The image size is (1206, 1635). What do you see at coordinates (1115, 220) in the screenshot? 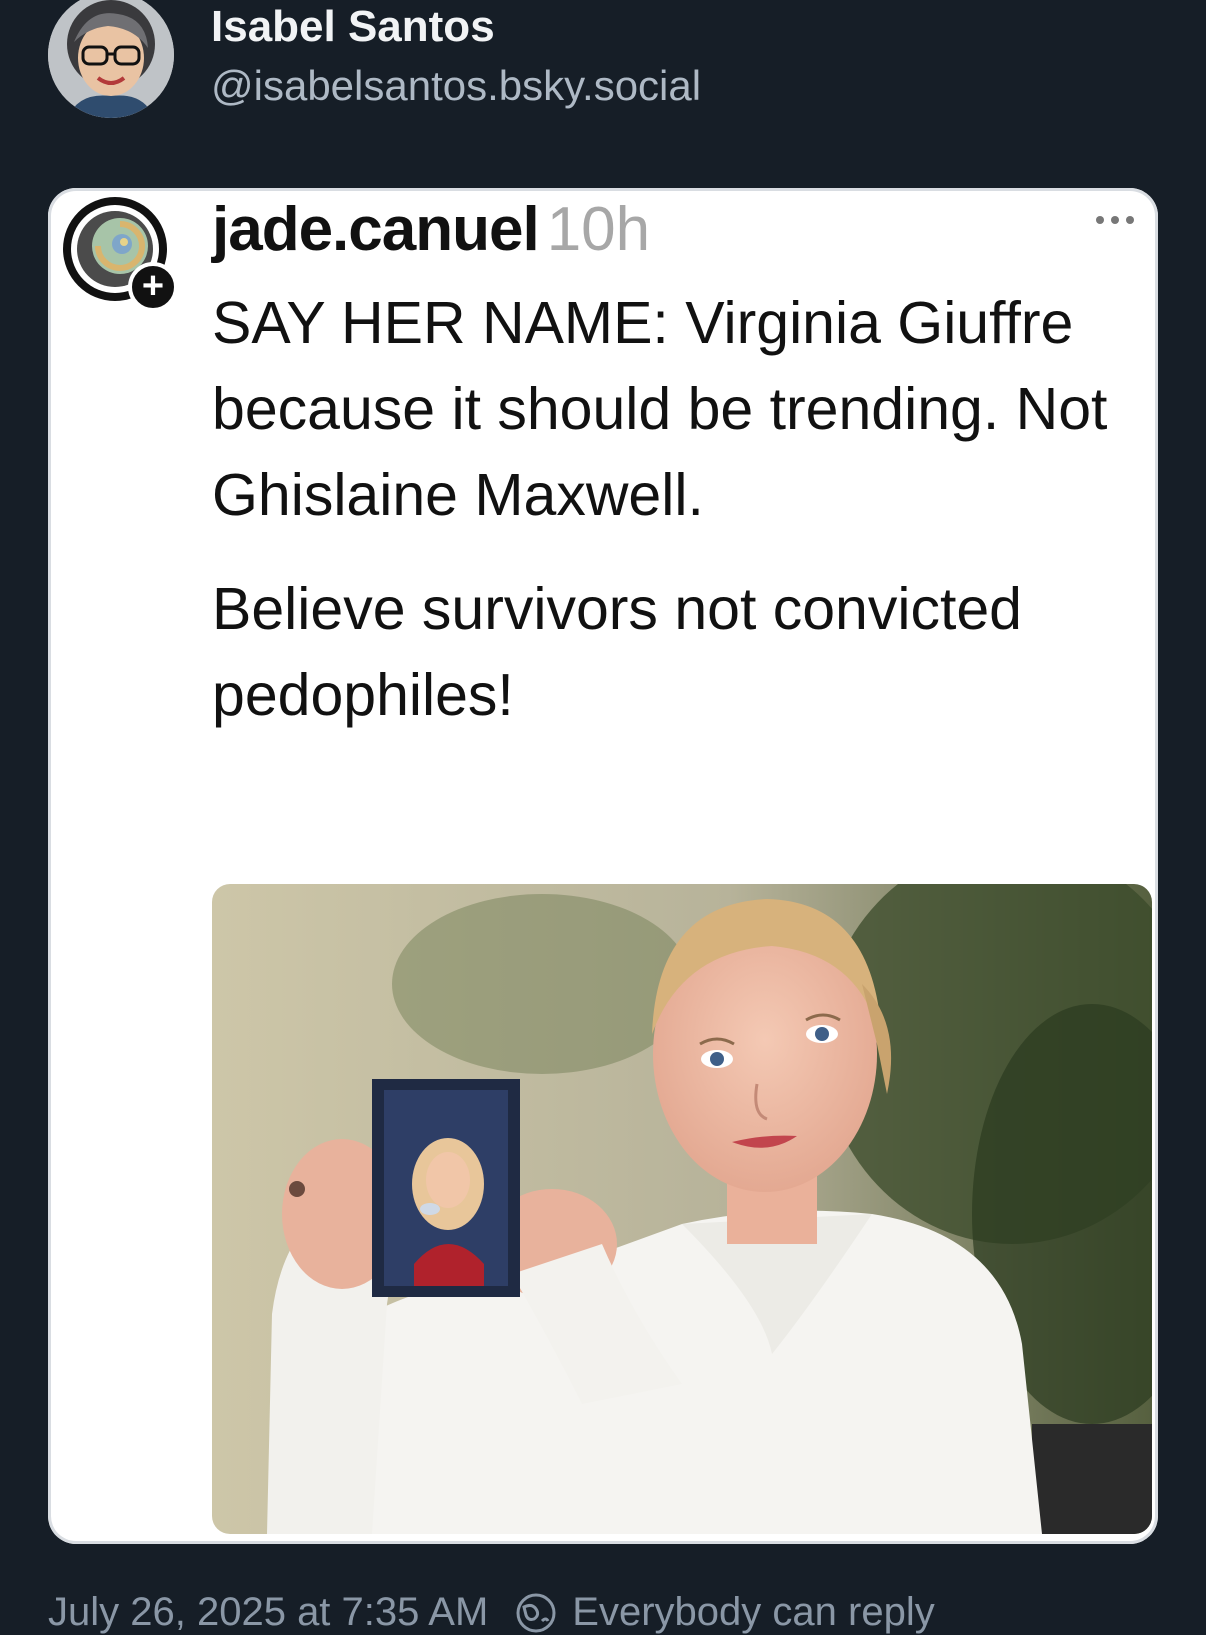
I see `ellipsis-icon` at bounding box center [1115, 220].